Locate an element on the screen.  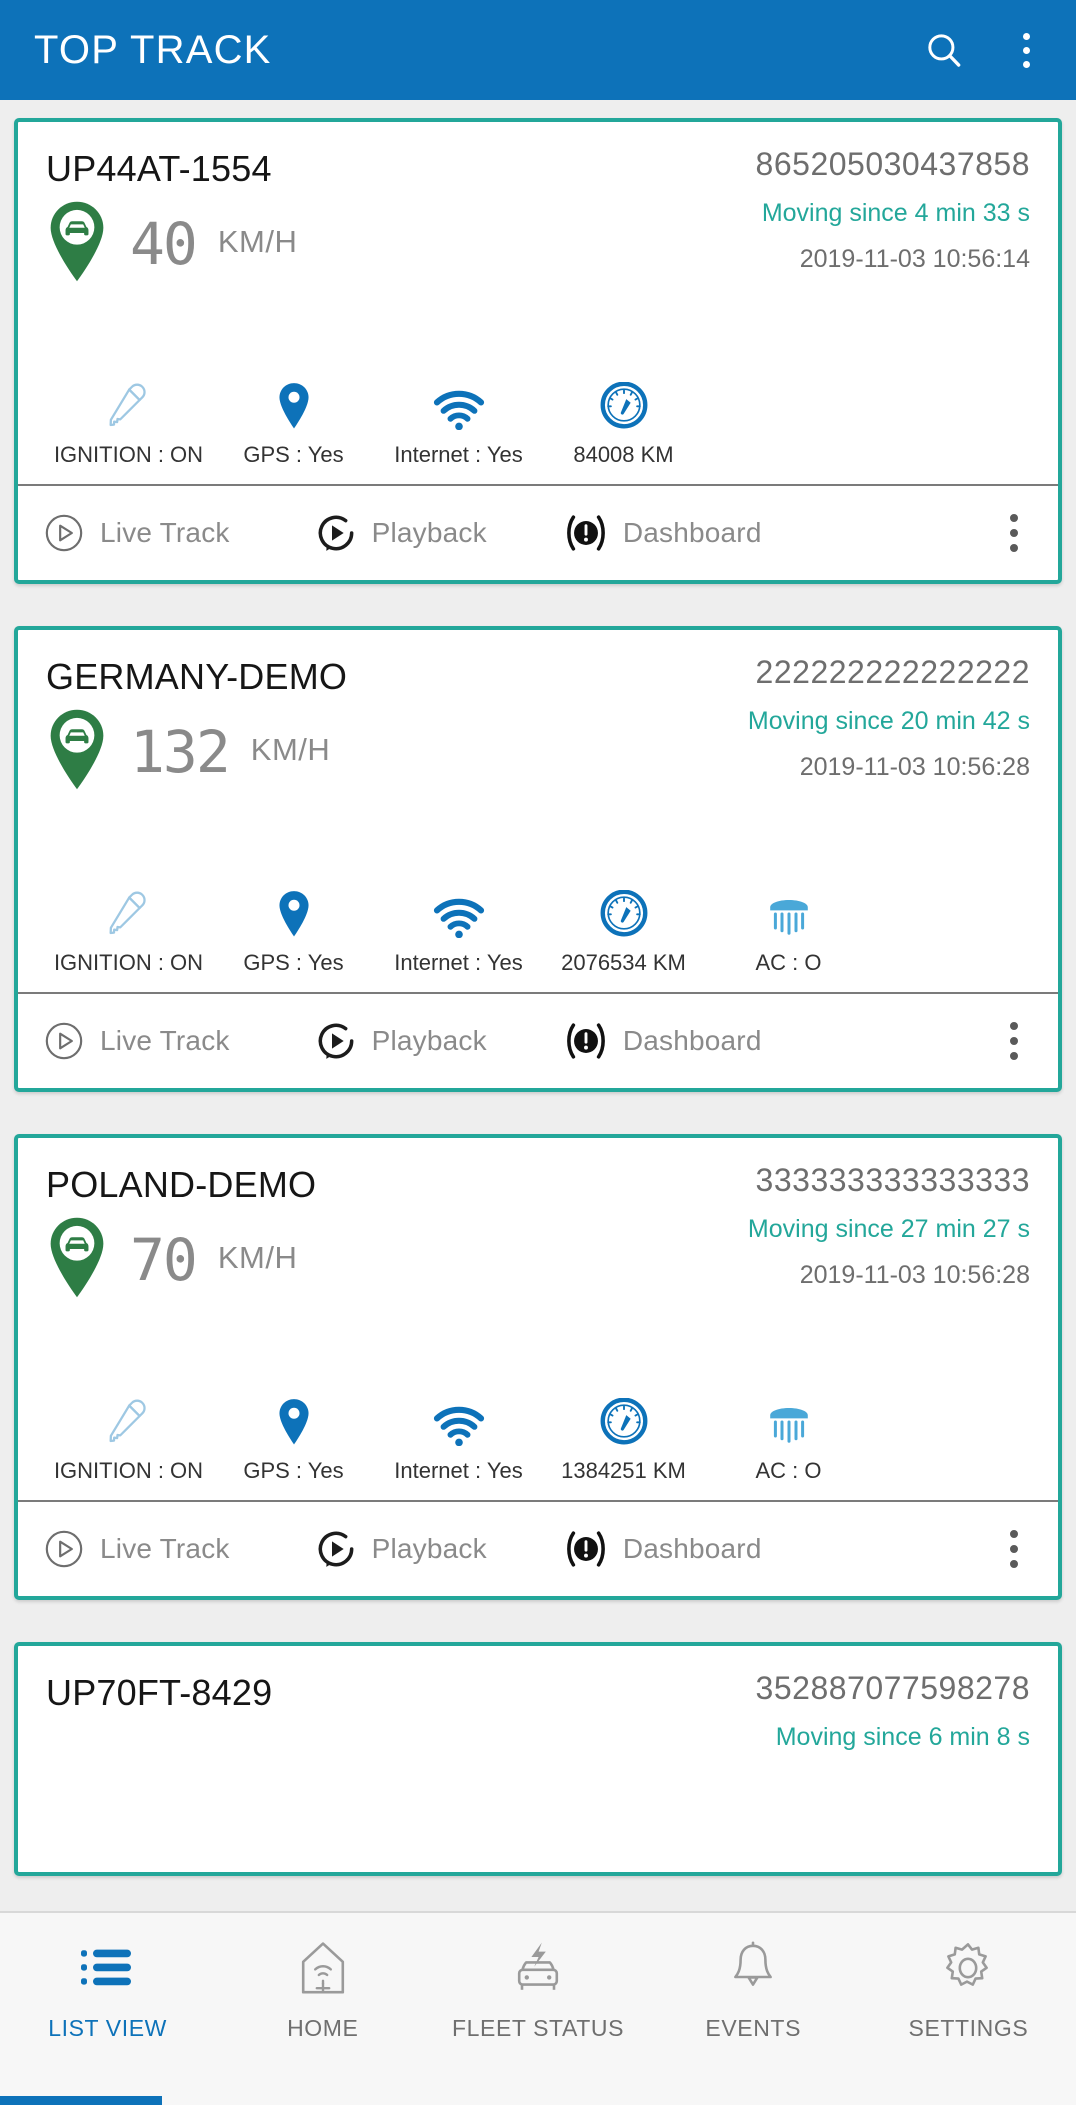
live-track-icon is located at coordinates (64, 533).